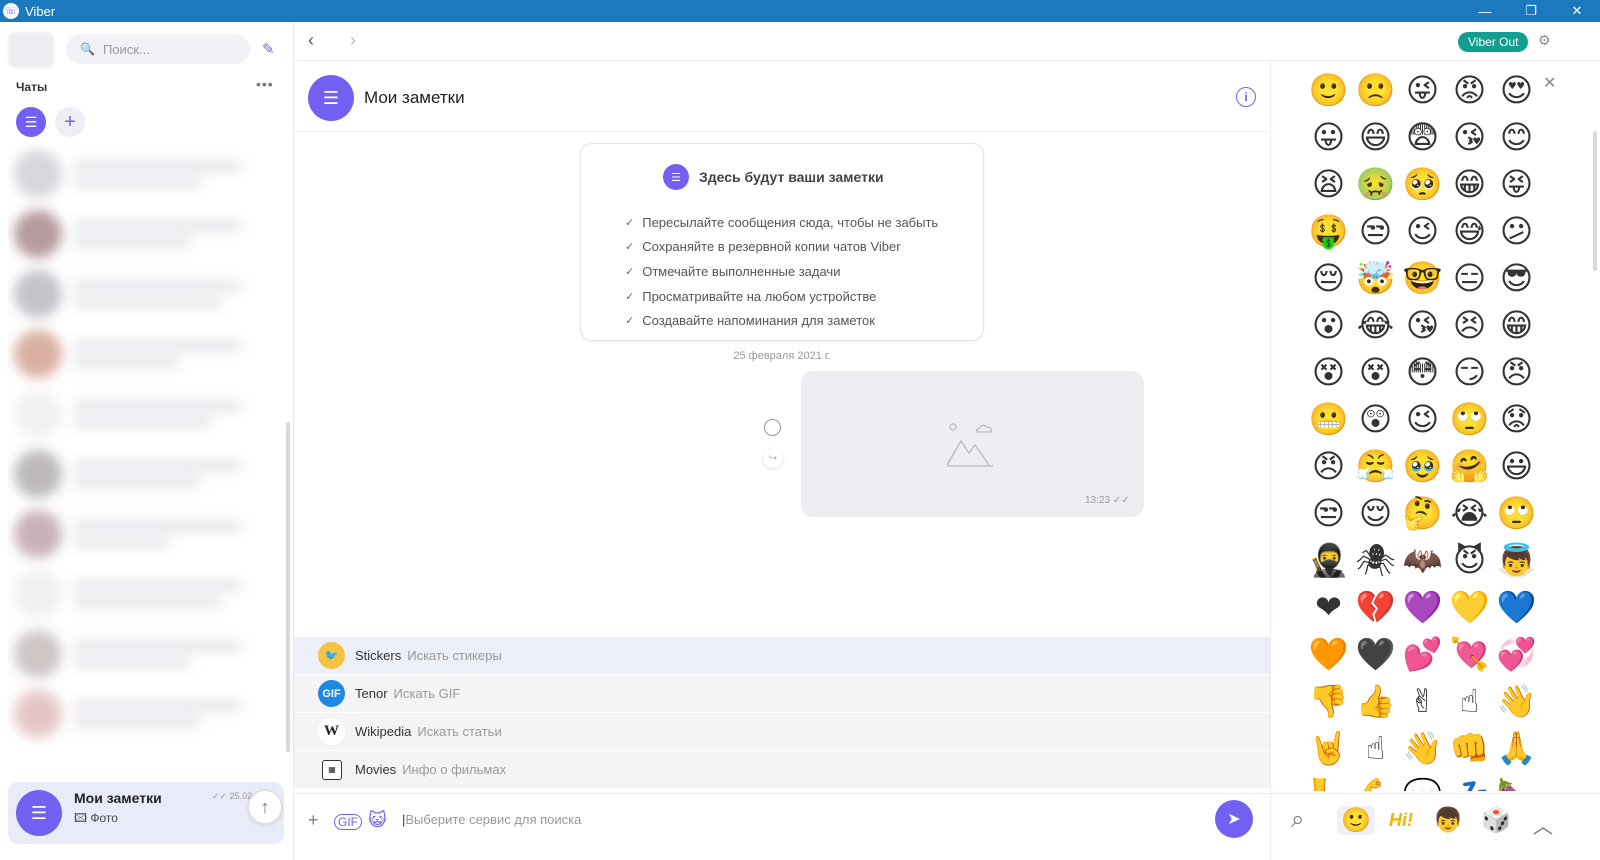  I want to click on emoji-item: 🤓, so click(1422, 278).